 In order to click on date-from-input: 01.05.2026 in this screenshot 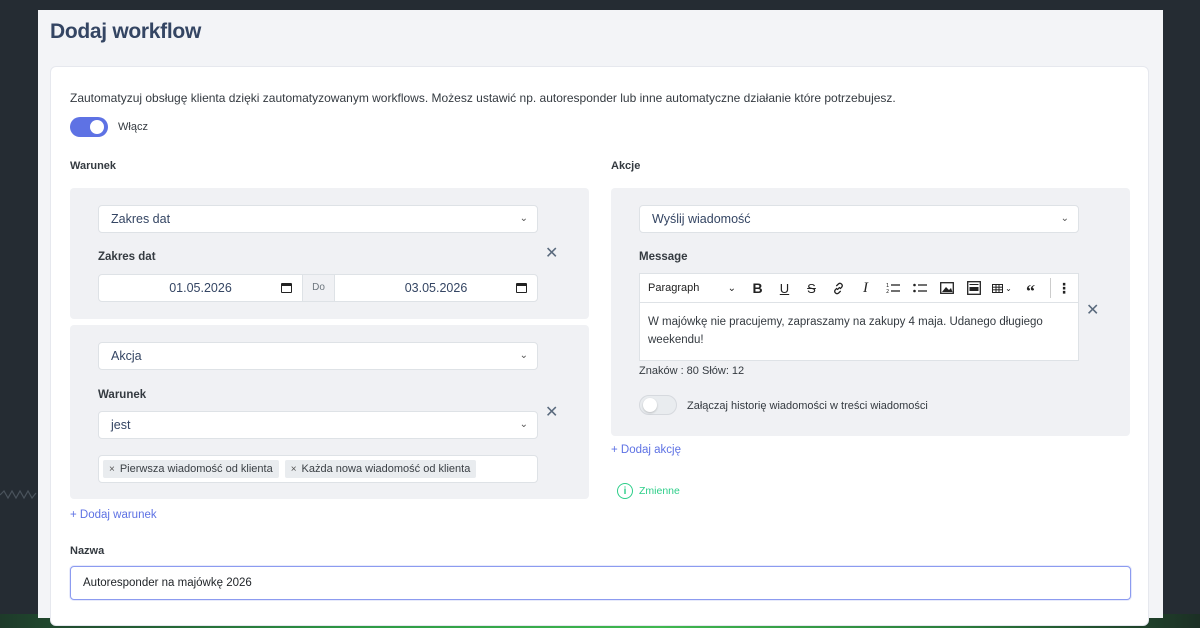, I will do `click(200, 288)`.